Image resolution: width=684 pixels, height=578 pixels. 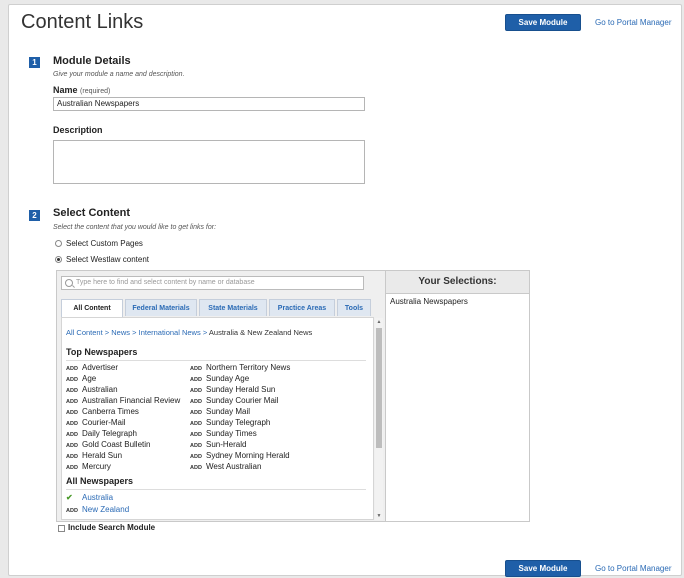 I want to click on tab-all-content: All Content, so click(x=92, y=308).